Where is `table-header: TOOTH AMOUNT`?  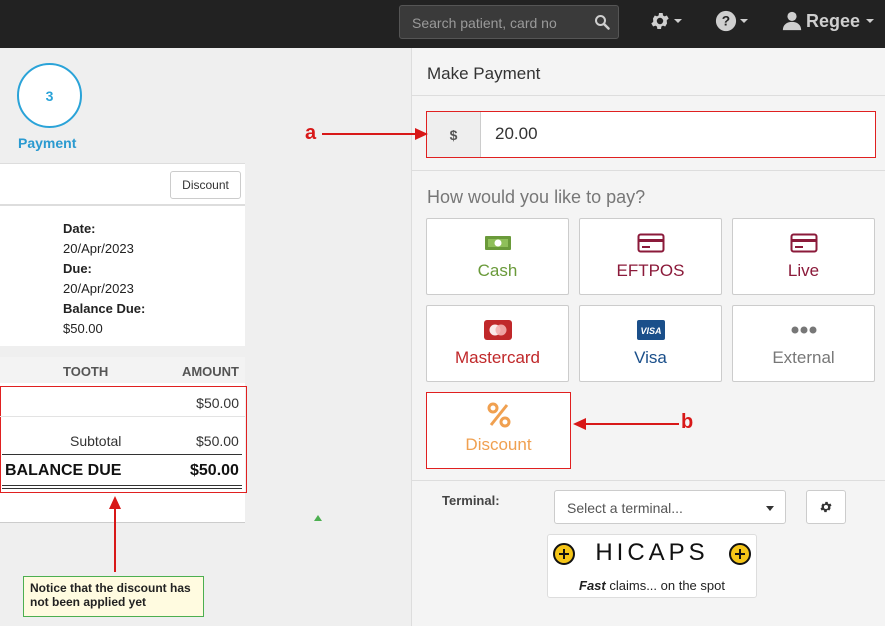
table-header: TOOTH AMOUNT is located at coordinates (122, 370).